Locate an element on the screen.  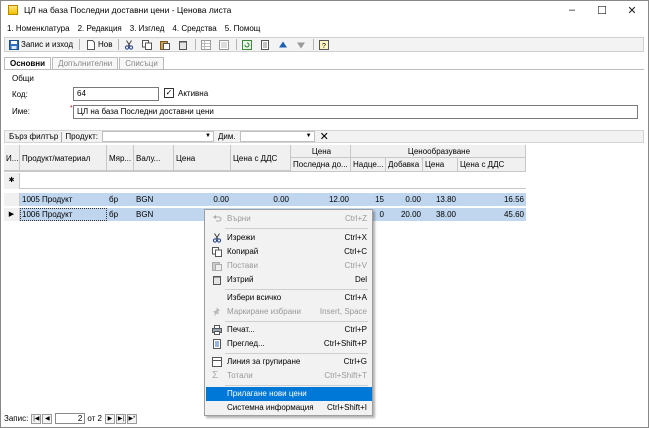
refresh-button is located at coordinates (248, 44).